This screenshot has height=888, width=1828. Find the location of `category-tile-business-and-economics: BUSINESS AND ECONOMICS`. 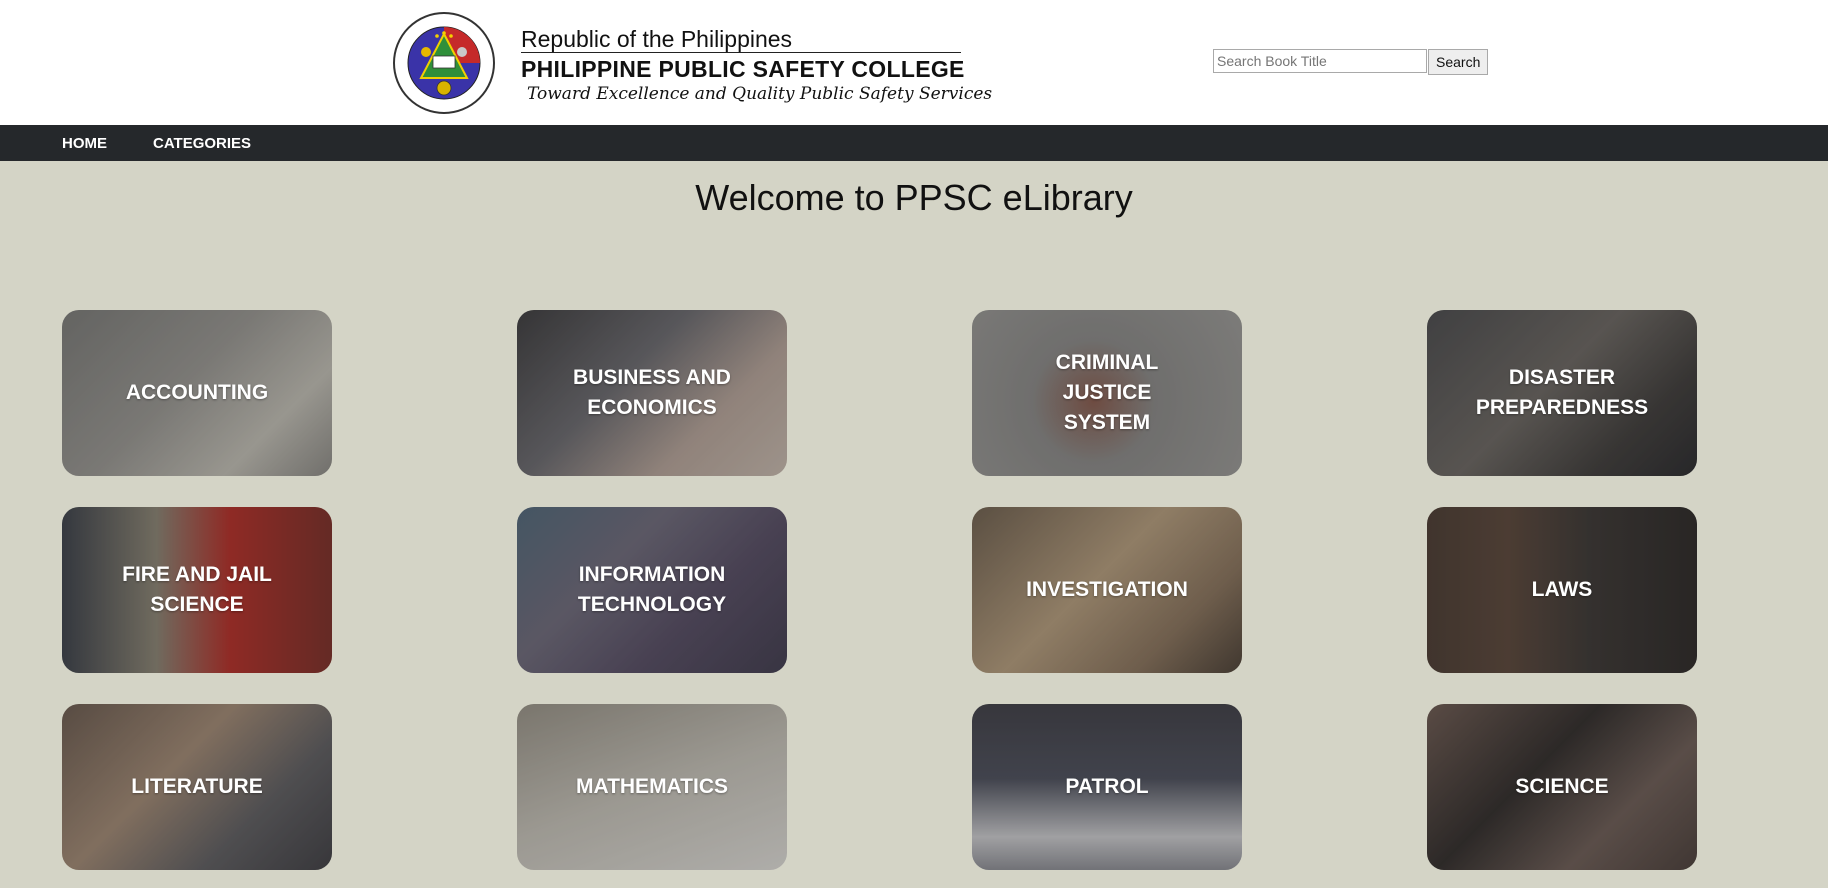

category-tile-business-and-economics: BUSINESS AND ECONOMICS is located at coordinates (652, 393).